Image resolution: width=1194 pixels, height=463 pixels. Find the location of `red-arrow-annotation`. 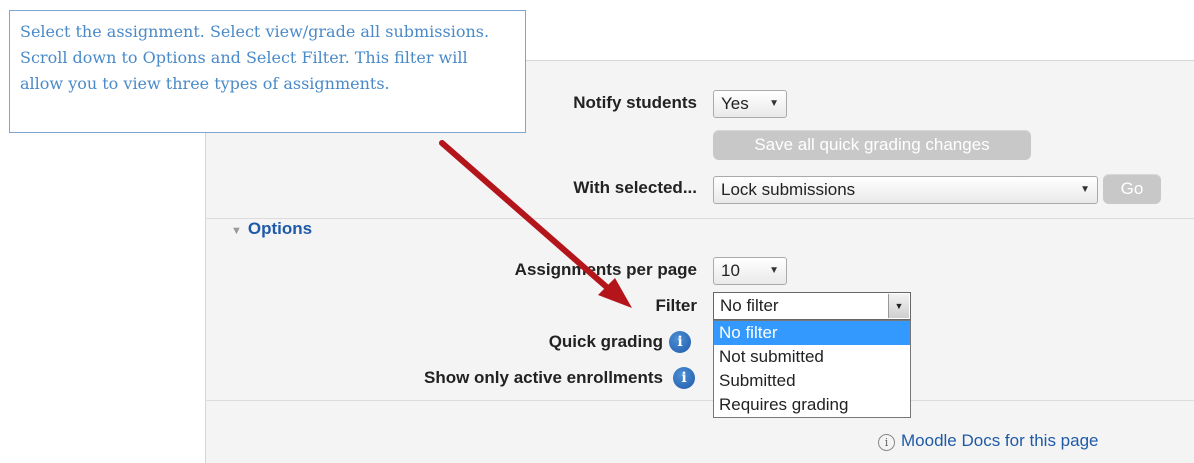

red-arrow-annotation is located at coordinates (535, 224).